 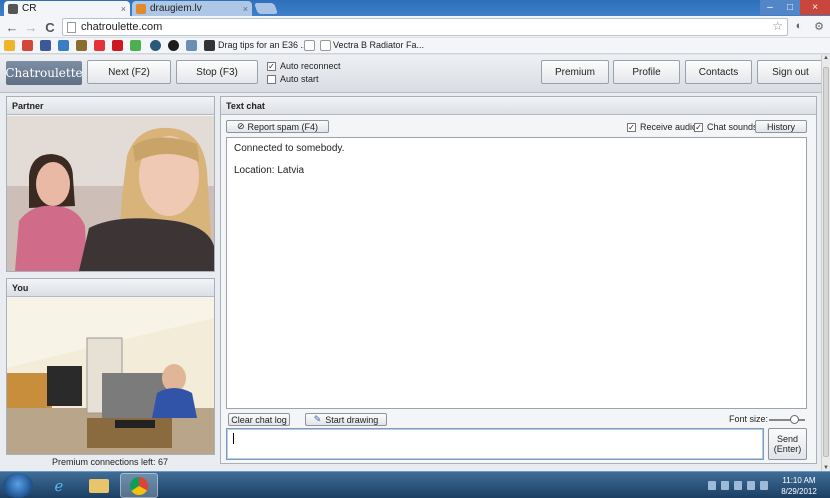 I want to click on facebook-favicon-icon, so click(x=45, y=45).